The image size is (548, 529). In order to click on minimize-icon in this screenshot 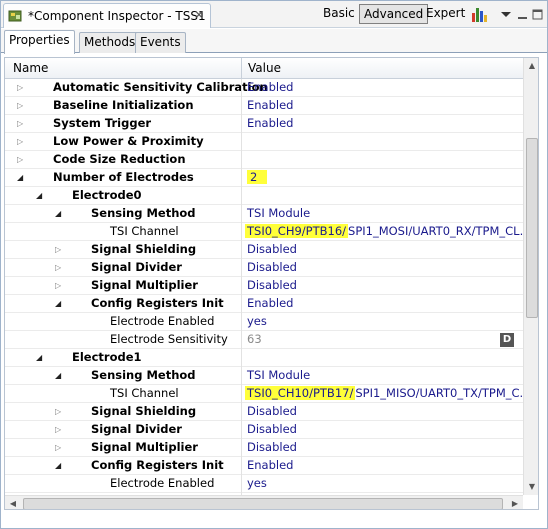, I will do `click(523, 14)`.